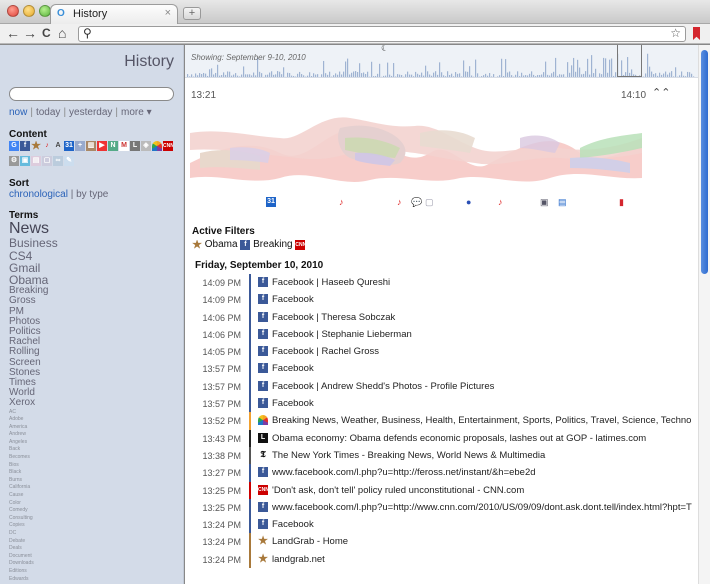 Image resolution: width=710 pixels, height=584 pixels. Describe the element at coordinates (562, 202) in the screenshot. I see `photo-icon: ▤` at that location.